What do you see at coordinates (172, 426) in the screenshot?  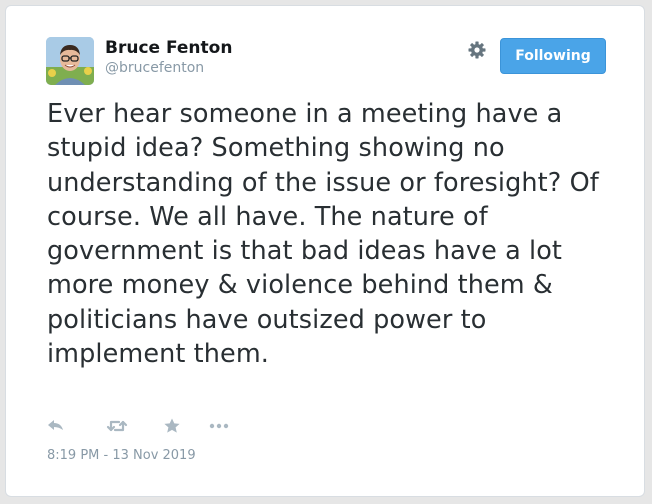 I see `like-icon` at bounding box center [172, 426].